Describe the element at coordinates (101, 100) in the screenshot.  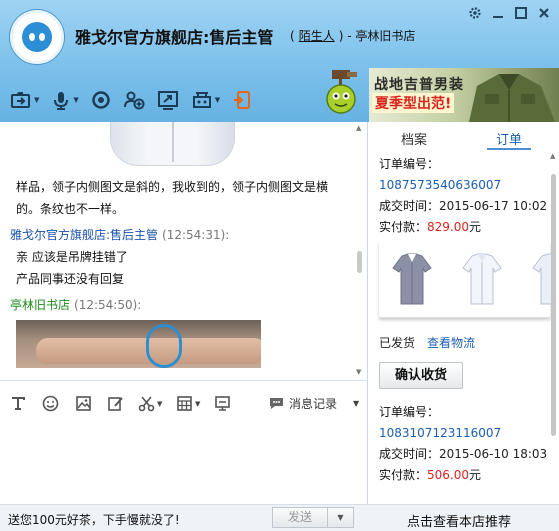
I see `video-icon` at that location.